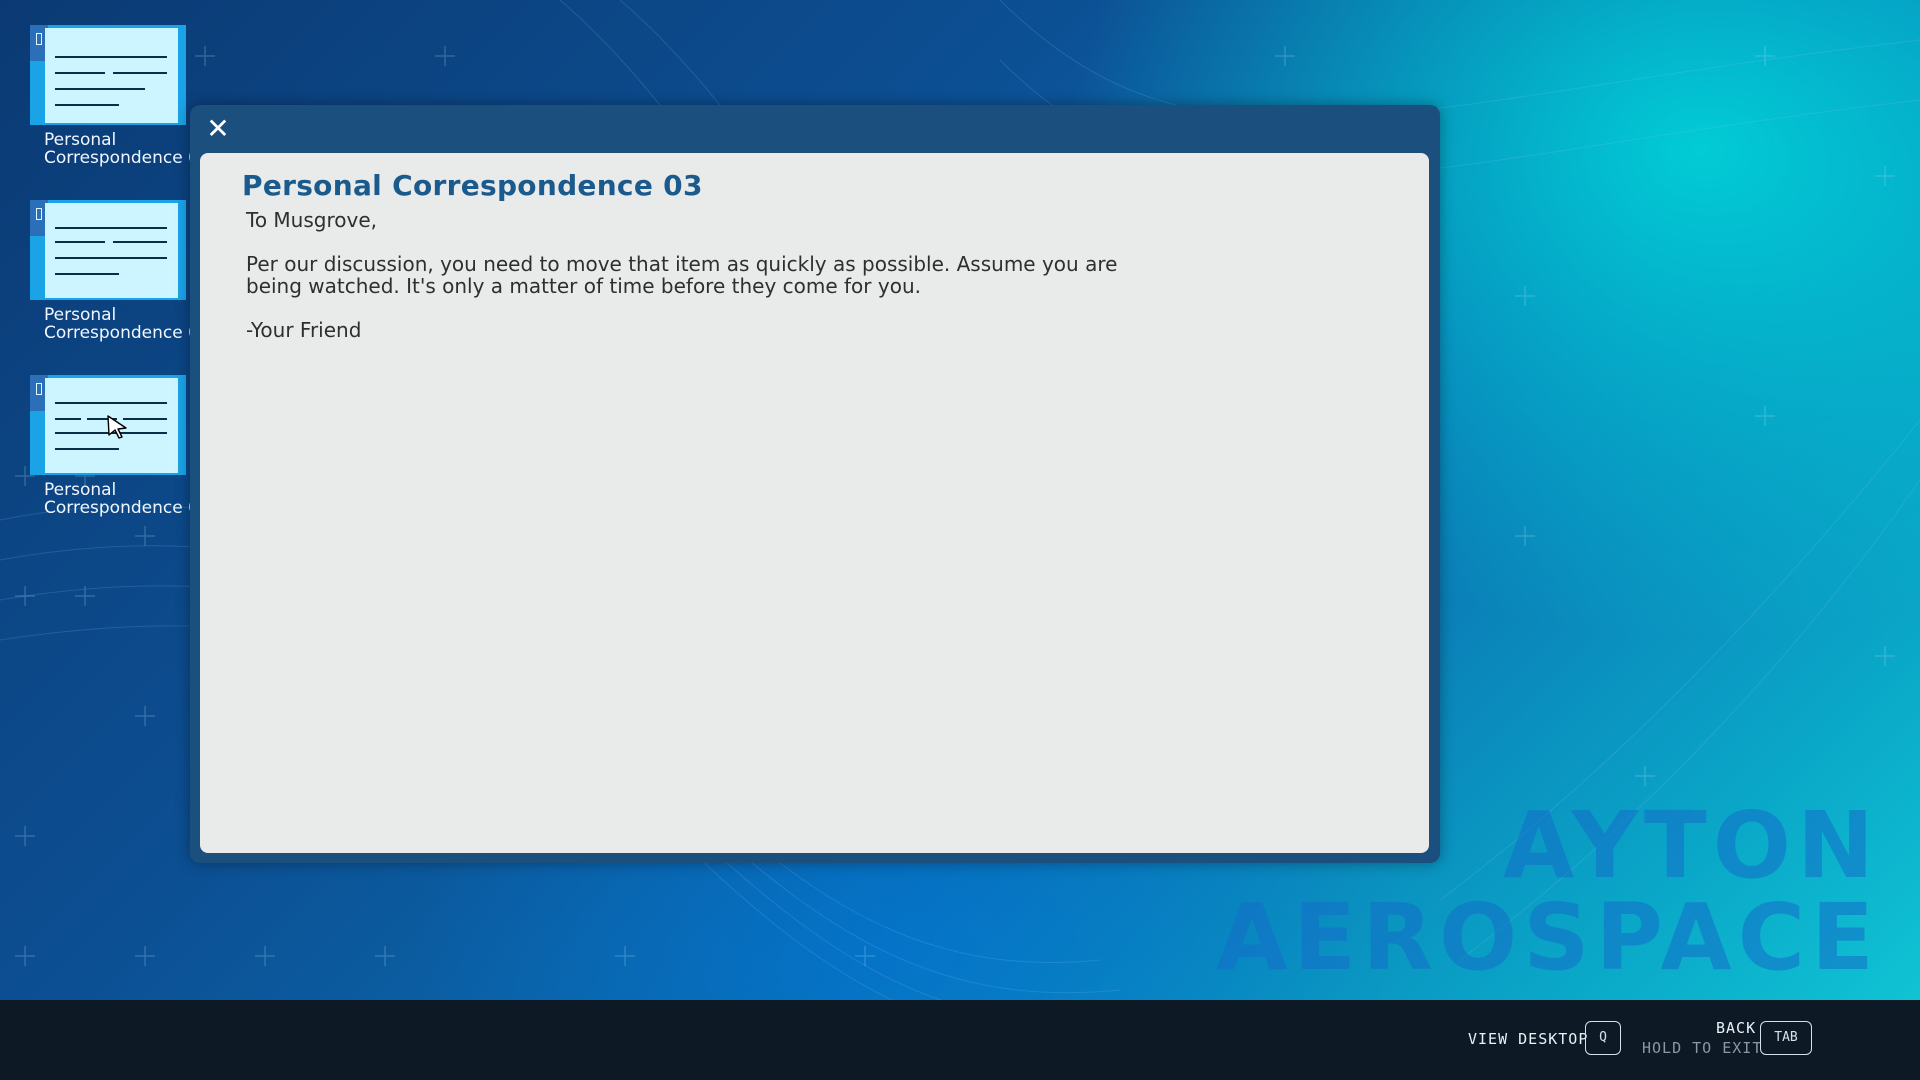  I want to click on hold-to-exit-label: HOLD TO EXIT, so click(1702, 1048).